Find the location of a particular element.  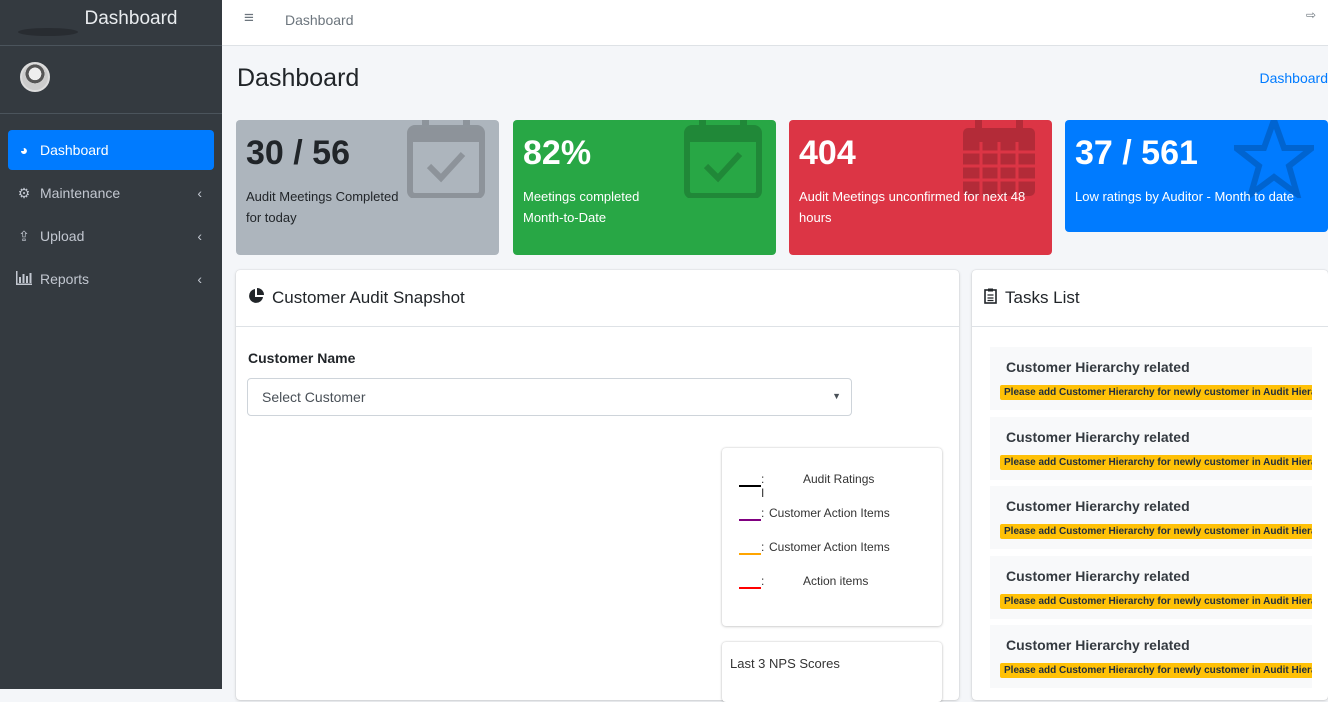

stat-value: 404 is located at coordinates (827, 153).